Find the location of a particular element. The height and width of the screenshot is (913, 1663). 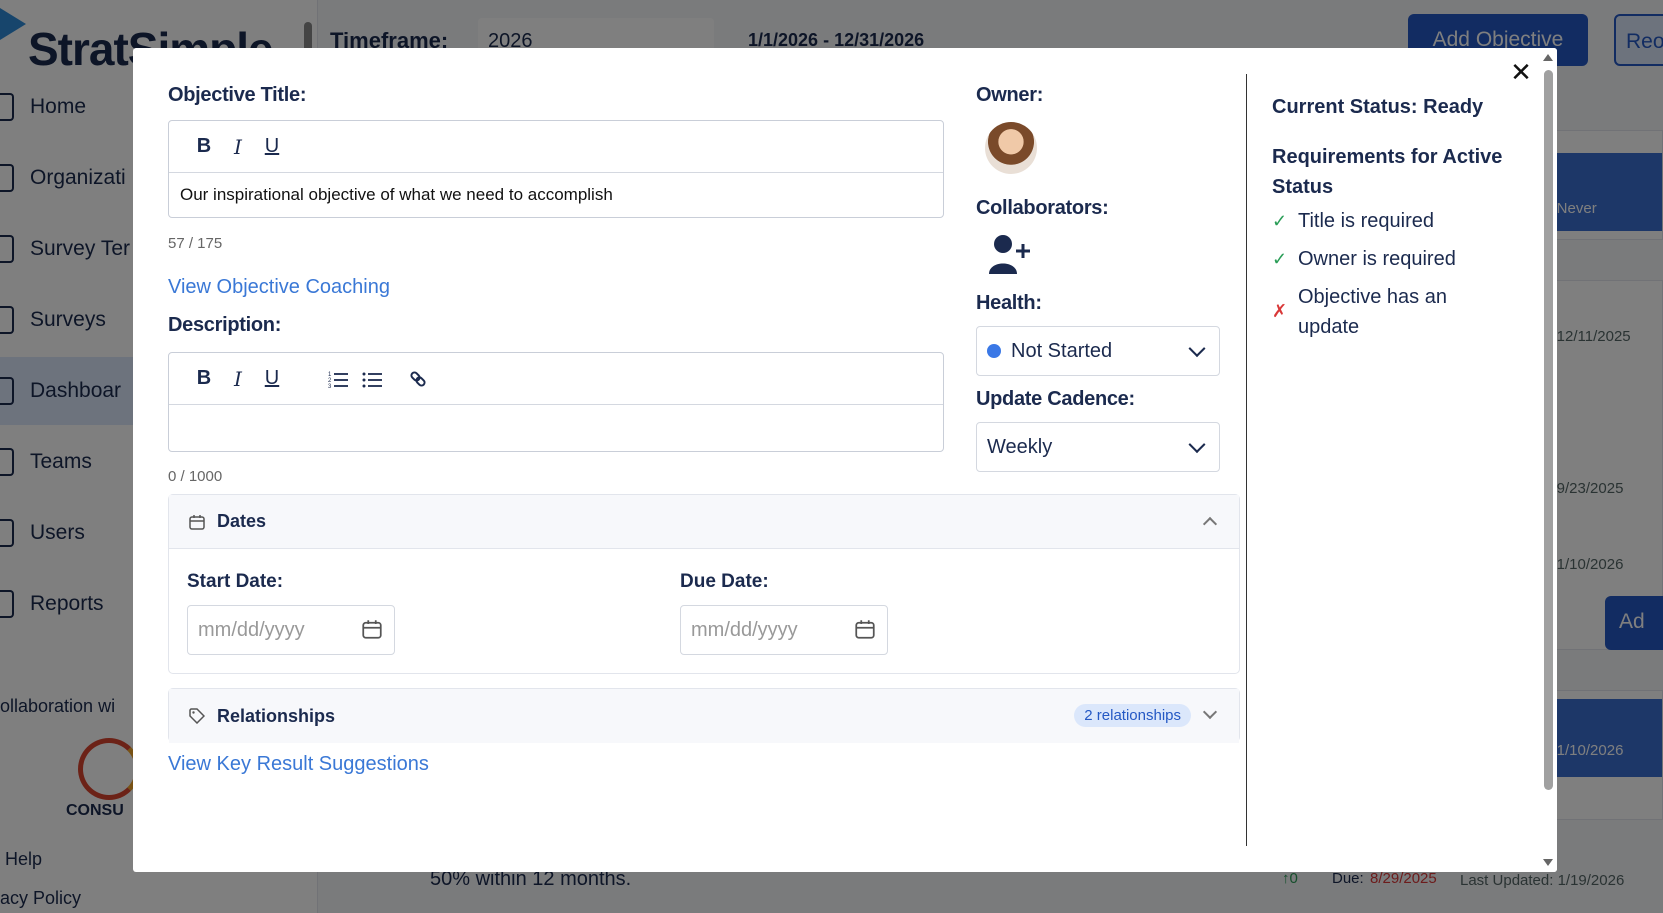

dates-section-title: Dates is located at coordinates (242, 521).